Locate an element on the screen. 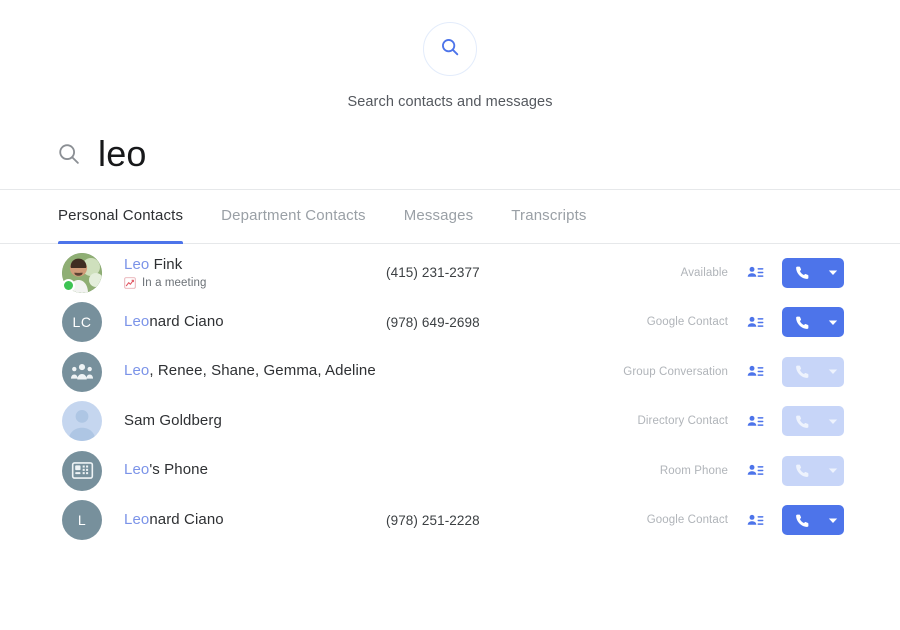 The height and width of the screenshot is (630, 900). phone-number: (415) 231-2377 is located at coordinates (433, 273).